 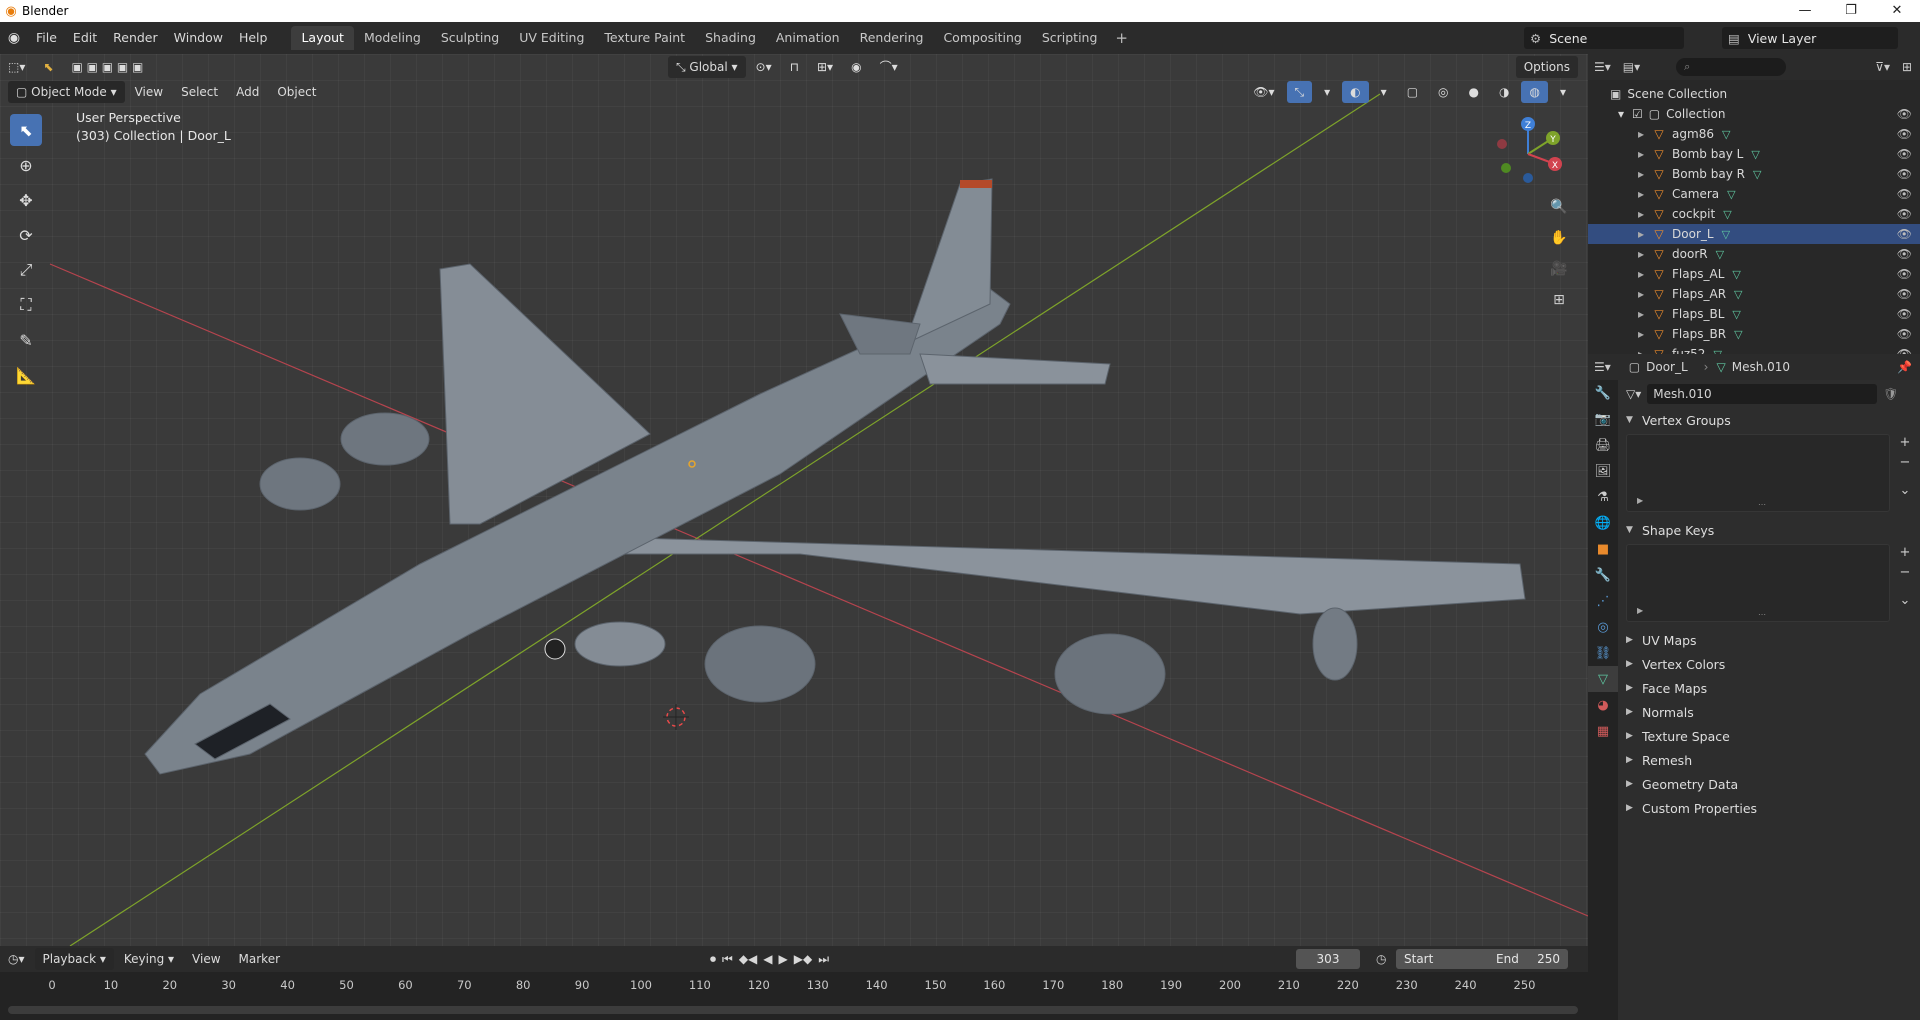 I want to click on remove-vertex-group-button: −, so click(x=1905, y=463).